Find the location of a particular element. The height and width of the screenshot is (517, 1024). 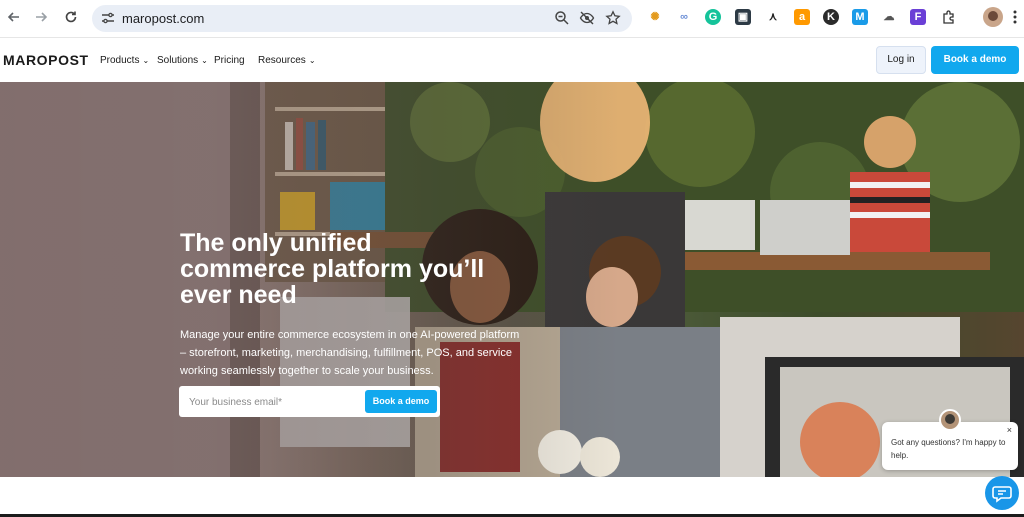

reload-icon is located at coordinates (71, 18).